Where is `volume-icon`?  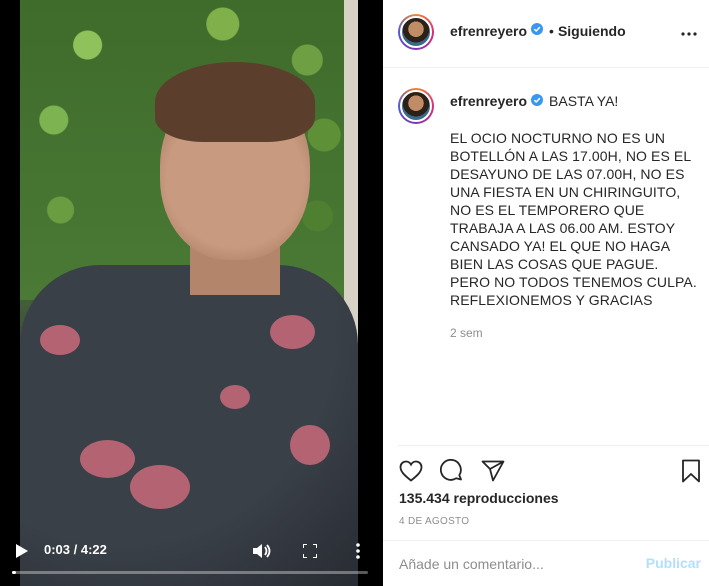 volume-icon is located at coordinates (262, 551).